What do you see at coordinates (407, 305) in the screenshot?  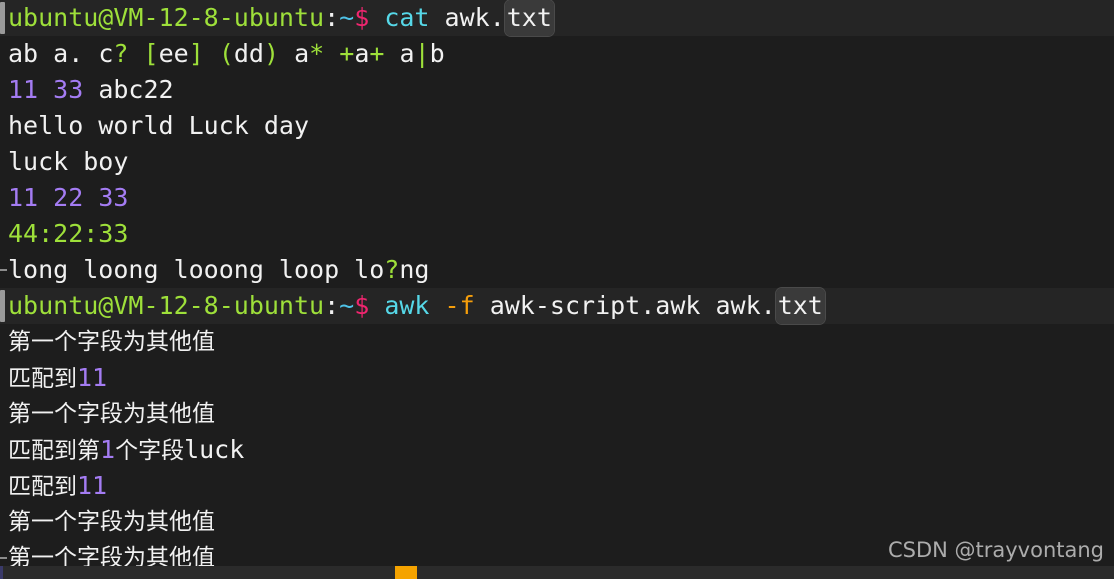 I see `terminal-text-span: awk` at bounding box center [407, 305].